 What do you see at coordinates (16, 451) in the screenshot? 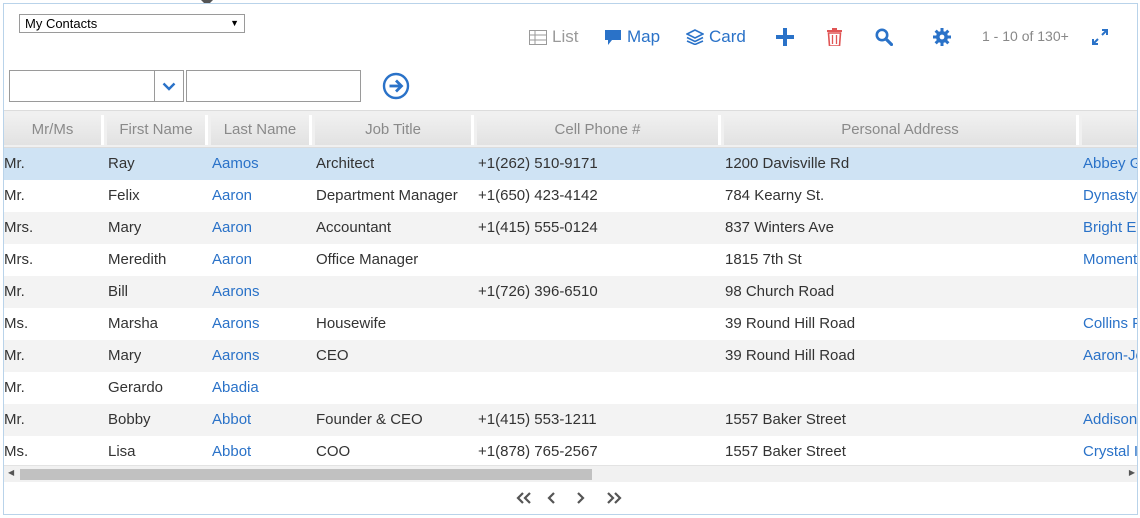
I see `cell-mrms: Ms.` at bounding box center [16, 451].